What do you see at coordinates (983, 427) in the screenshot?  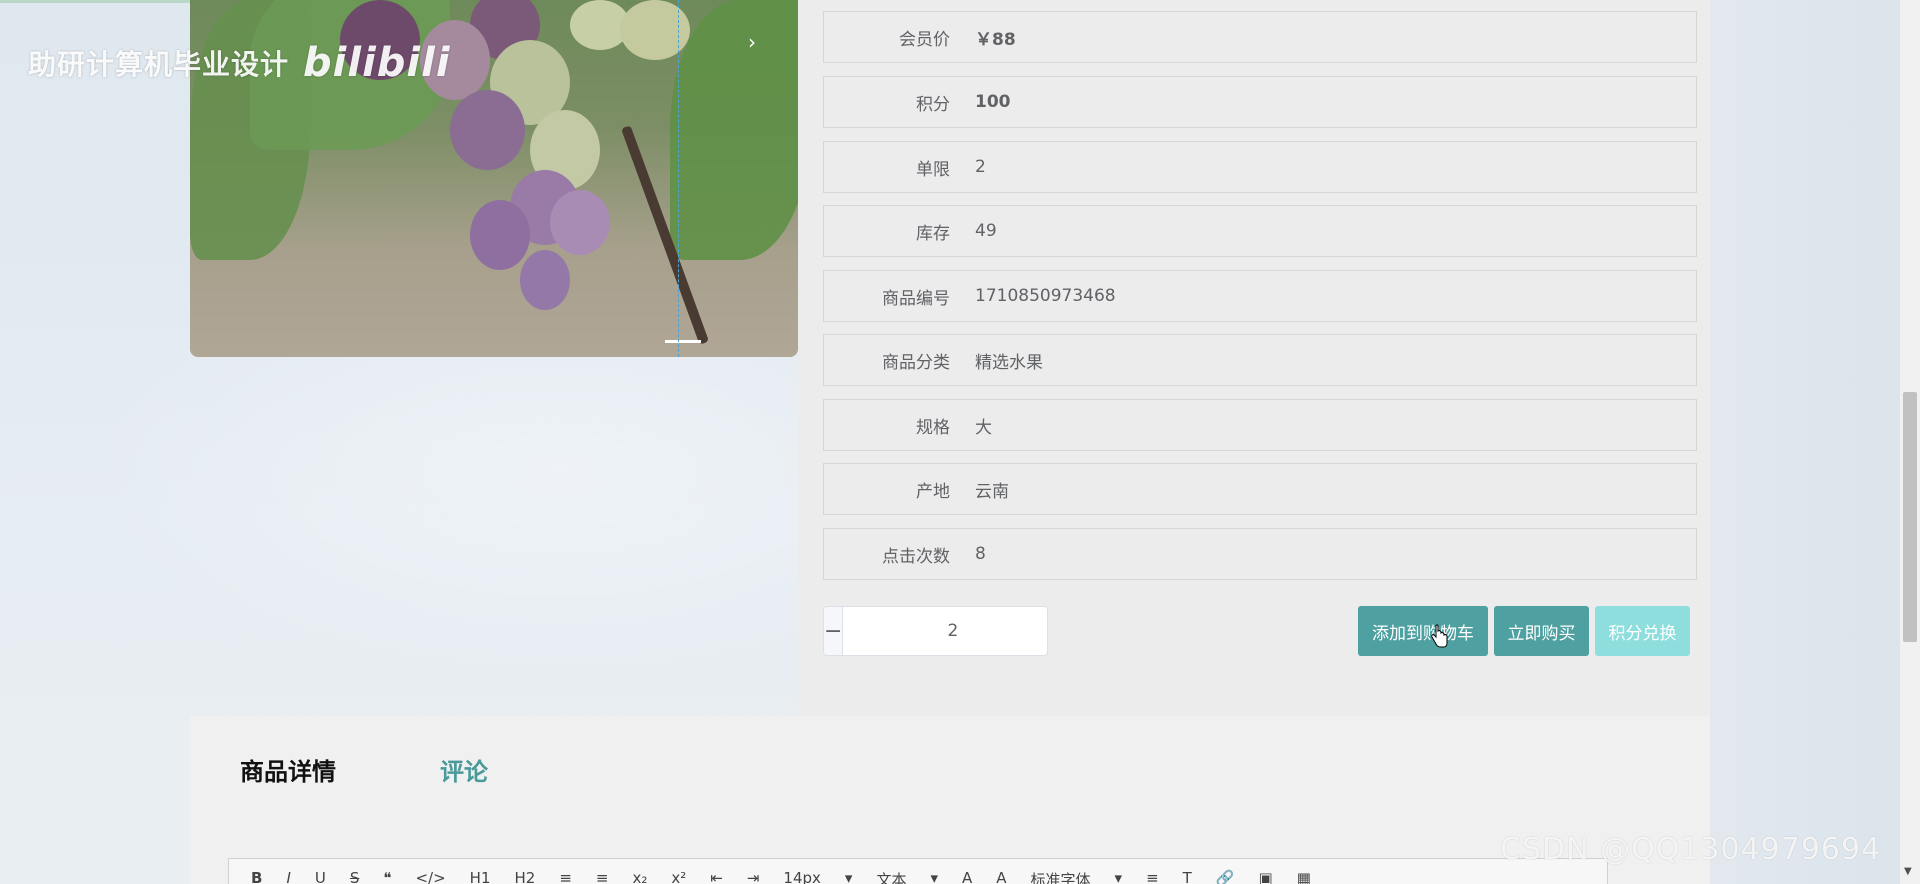 I see `info-value: 大` at bounding box center [983, 427].